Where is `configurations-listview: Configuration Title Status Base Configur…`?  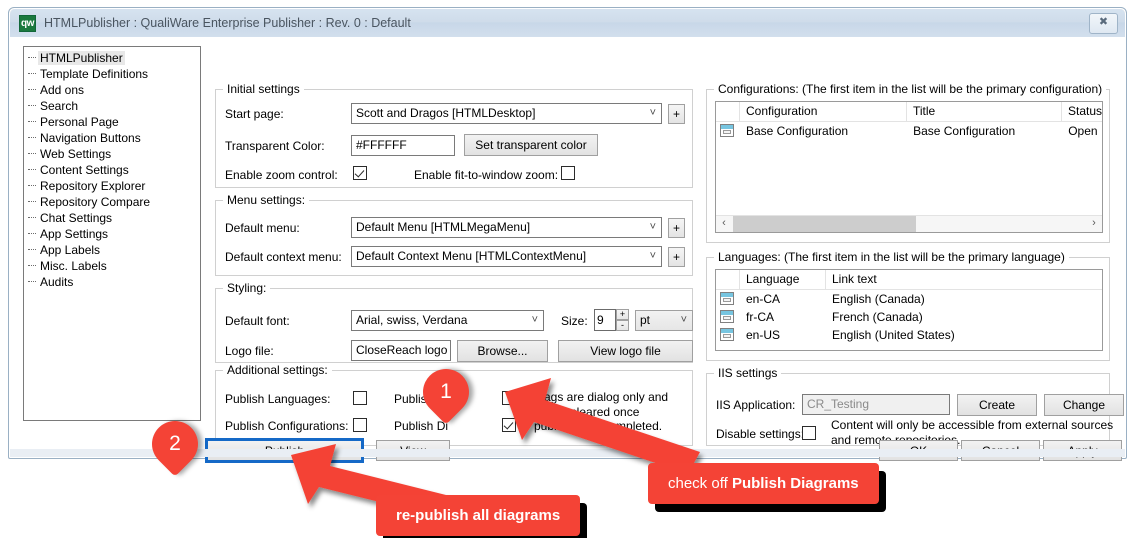
configurations-listview: Configuration Title Status Base Configur… is located at coordinates (909, 167).